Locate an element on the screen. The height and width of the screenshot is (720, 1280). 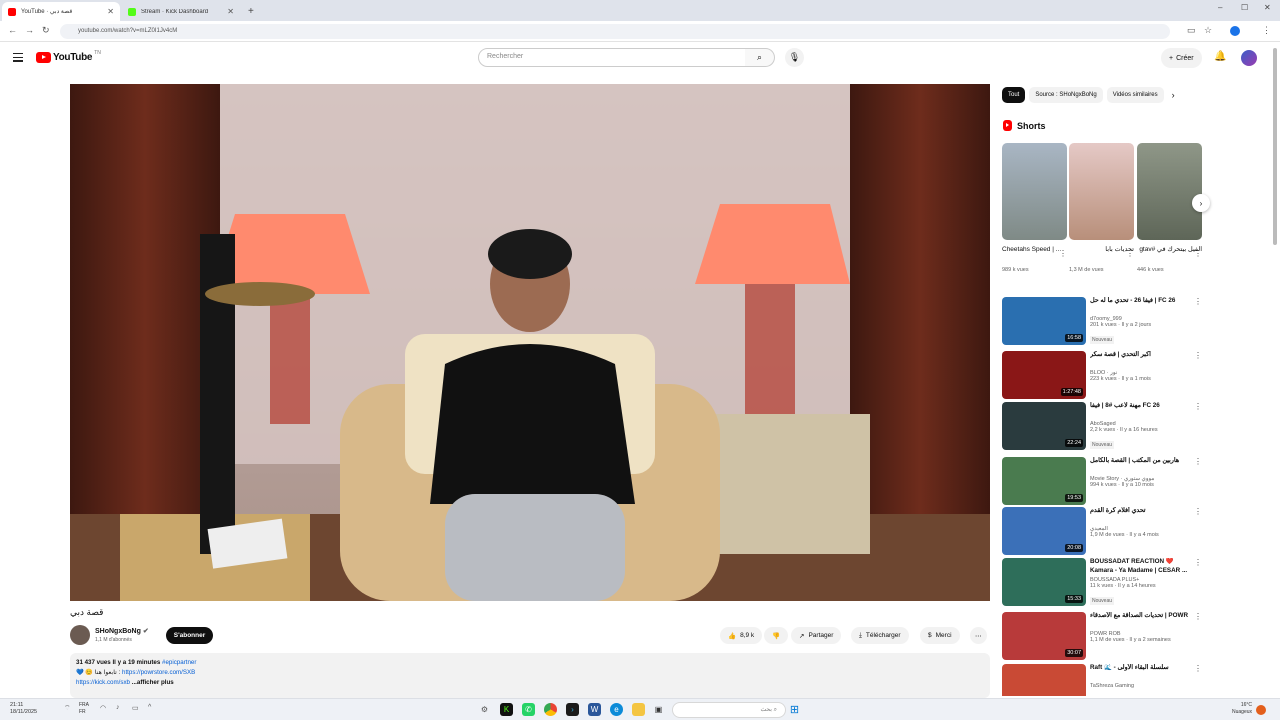
dislike-button: 👎 is located at coordinates (776, 635).